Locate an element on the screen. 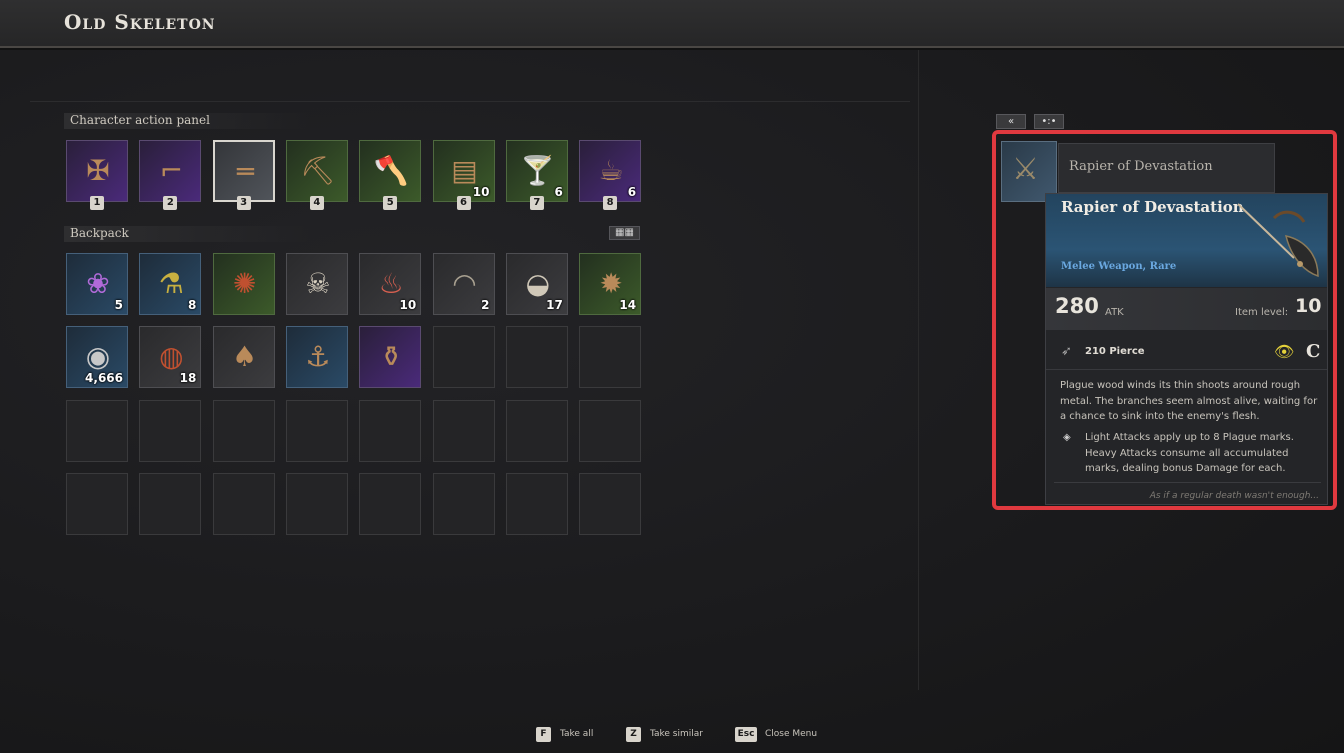 Image resolution: width=1344 pixels, height=753 pixels. grid-view-icon: ▦▦ is located at coordinates (624, 233).